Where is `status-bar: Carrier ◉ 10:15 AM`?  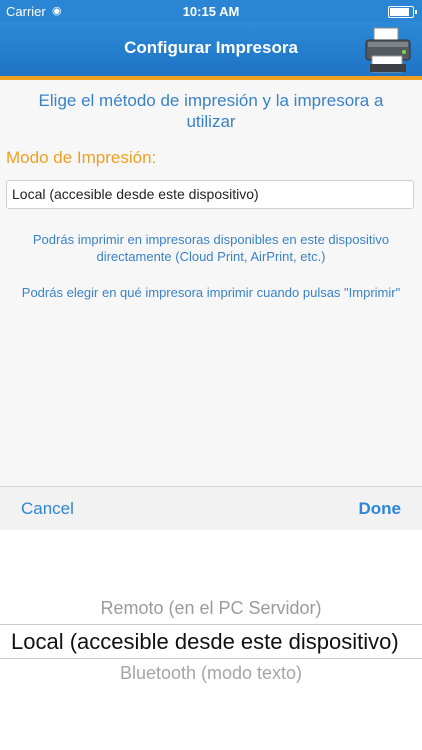 status-bar: Carrier ◉ 10:15 AM is located at coordinates (211, 11).